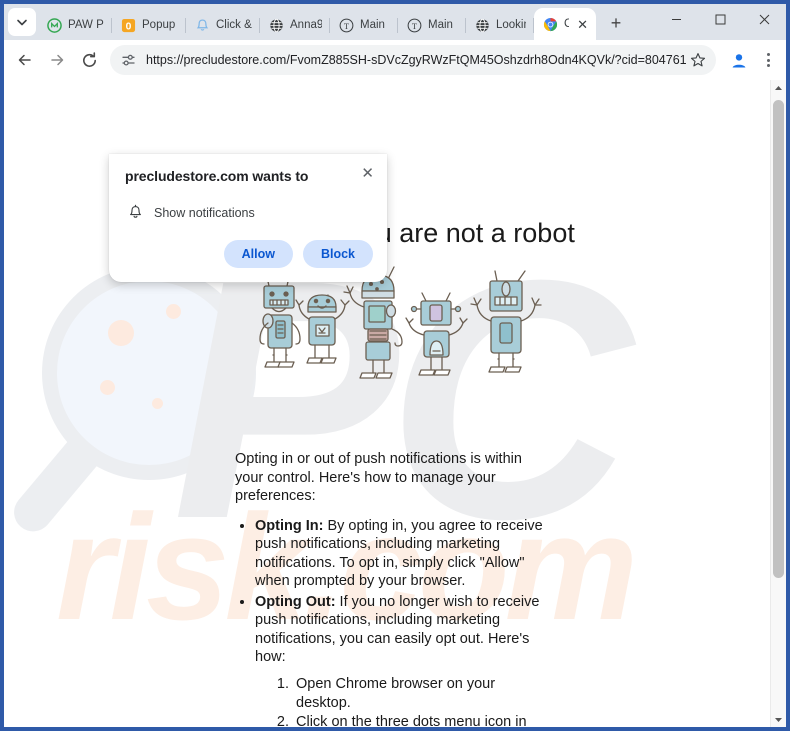  I want to click on maximize-icon, so click(720, 19).